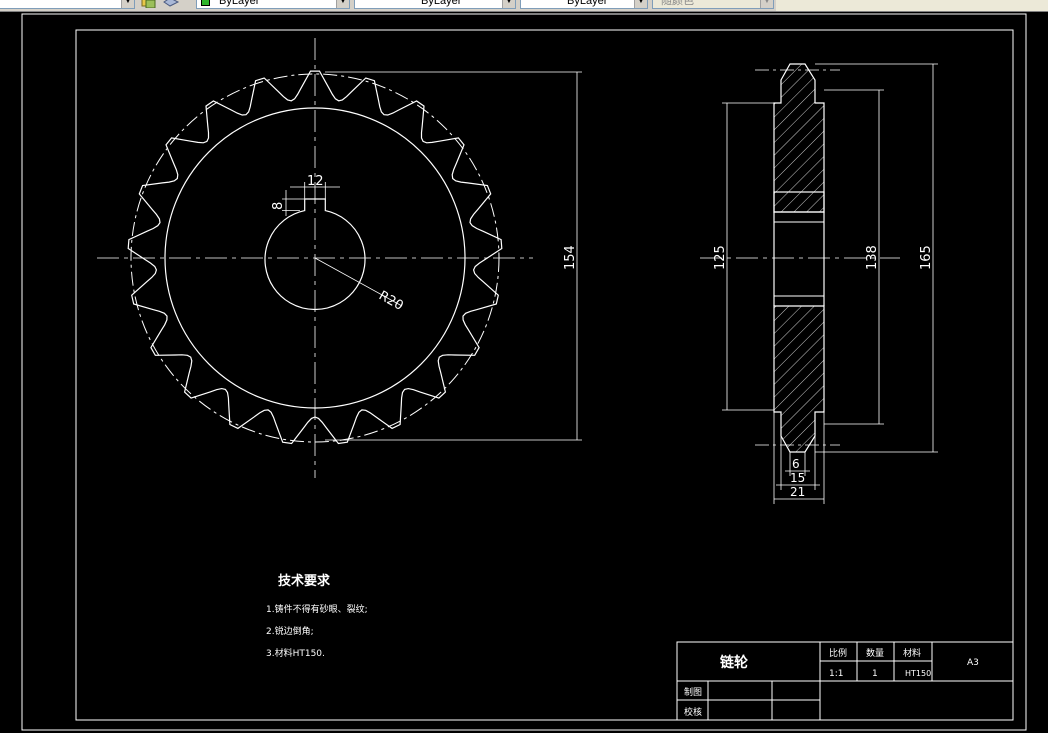 Image resolution: width=1048 pixels, height=733 pixels. I want to click on color-swatch-icon, so click(205, 3).